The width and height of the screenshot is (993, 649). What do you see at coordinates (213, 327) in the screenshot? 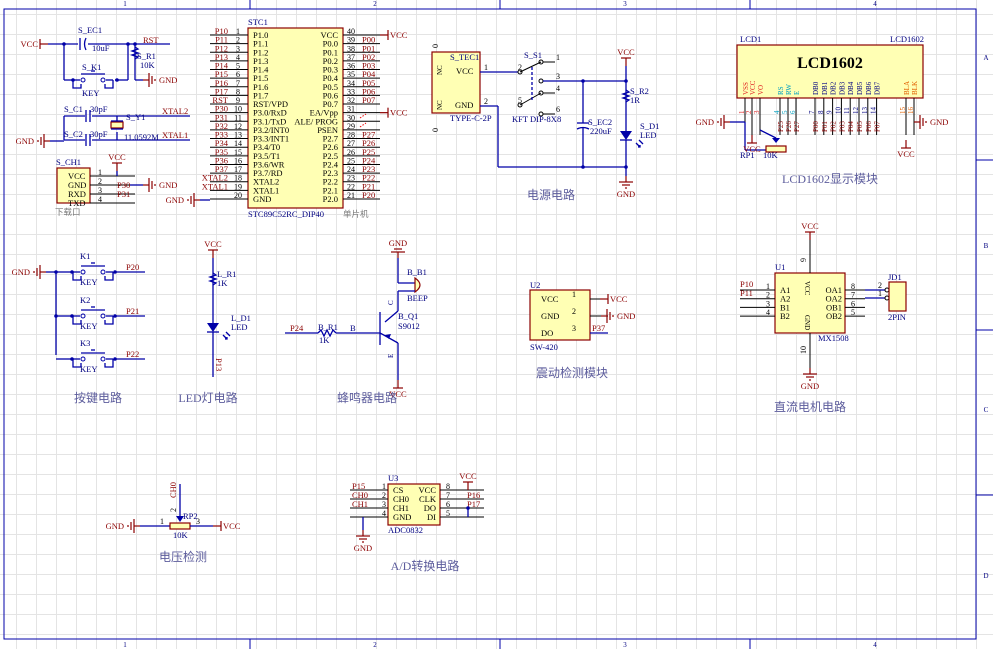
I see `led-icon` at bounding box center [213, 327].